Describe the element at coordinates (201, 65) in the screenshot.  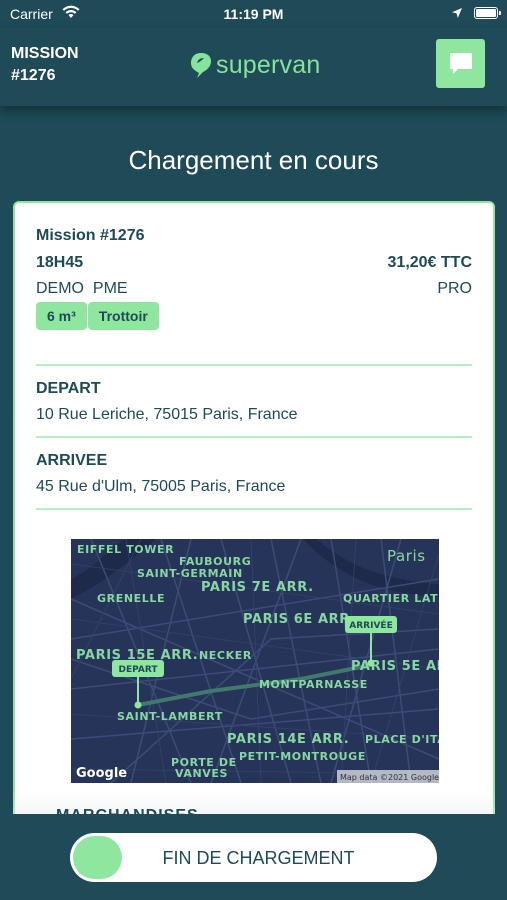
I see `leaf-icon` at that location.